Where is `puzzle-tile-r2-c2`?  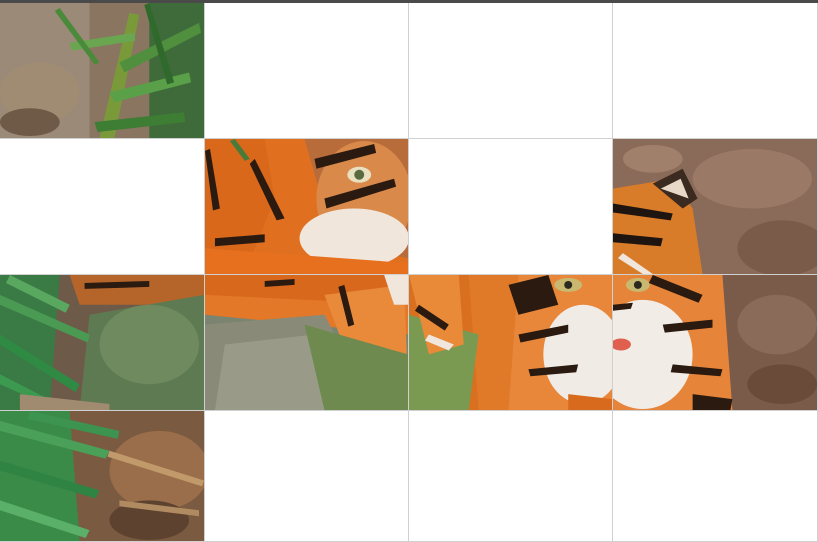
puzzle-tile-r2-c2 is located at coordinates (511, 343).